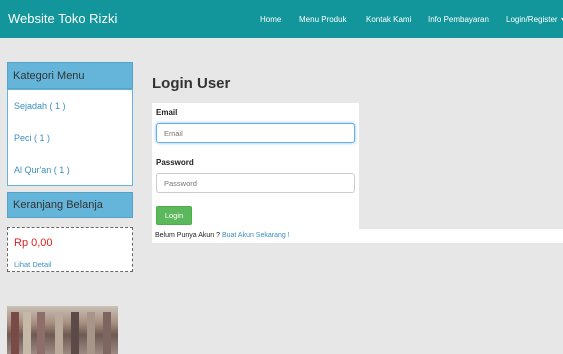 The width and height of the screenshot is (563, 354). What do you see at coordinates (33, 243) in the screenshot?
I see `cart-total: Rp 0,00` at bounding box center [33, 243].